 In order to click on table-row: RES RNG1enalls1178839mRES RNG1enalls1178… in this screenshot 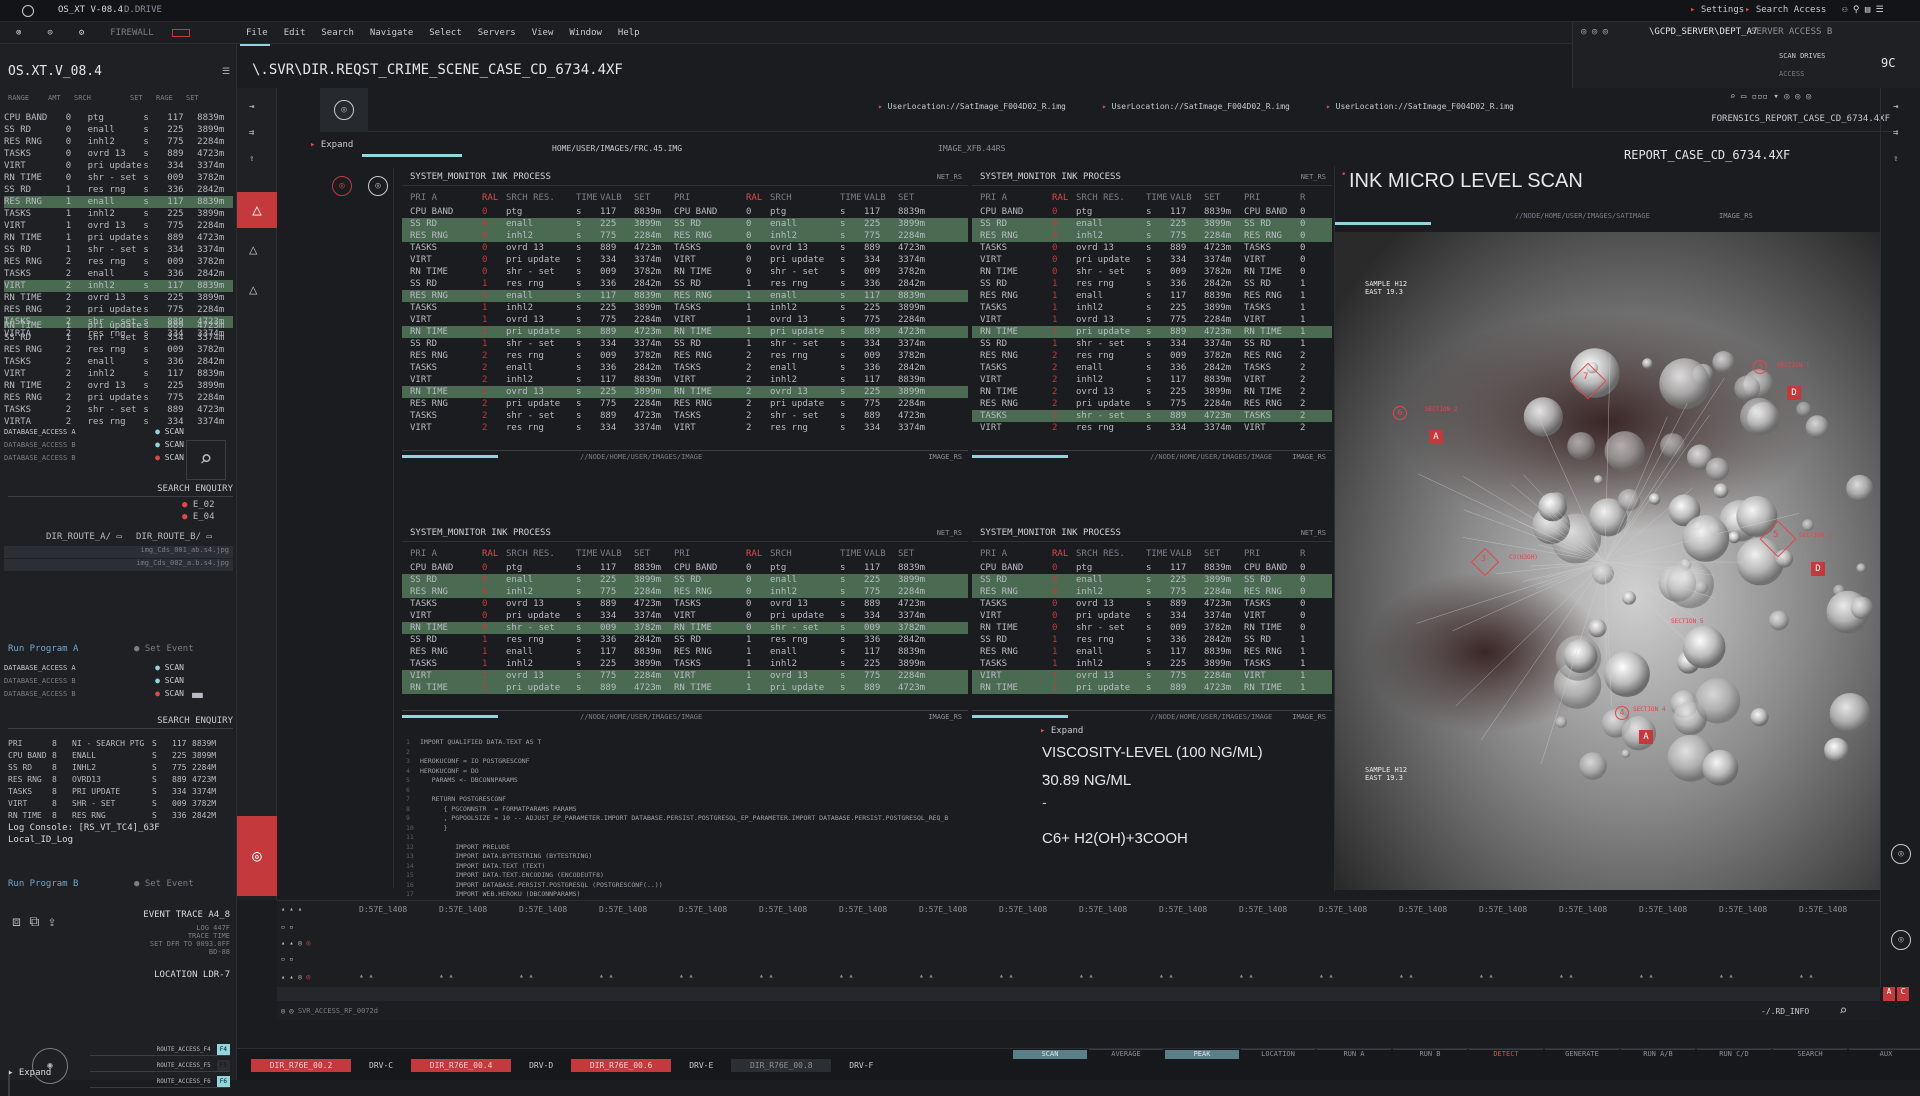, I will do `click(685, 296)`.